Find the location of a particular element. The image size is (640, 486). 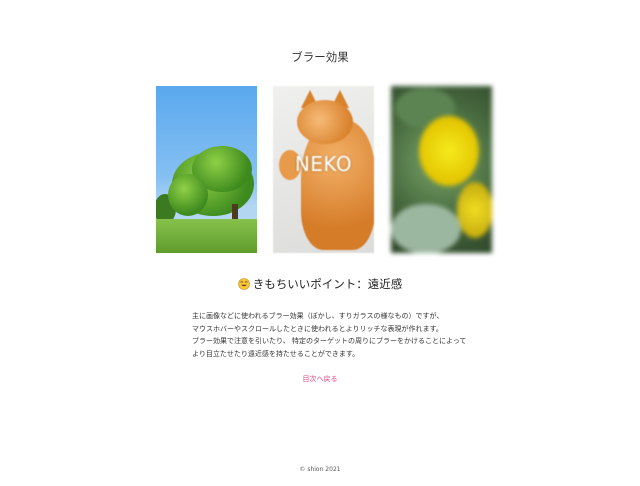

point-heading: きもちいいポイント：遠近感 is located at coordinates (320, 284).